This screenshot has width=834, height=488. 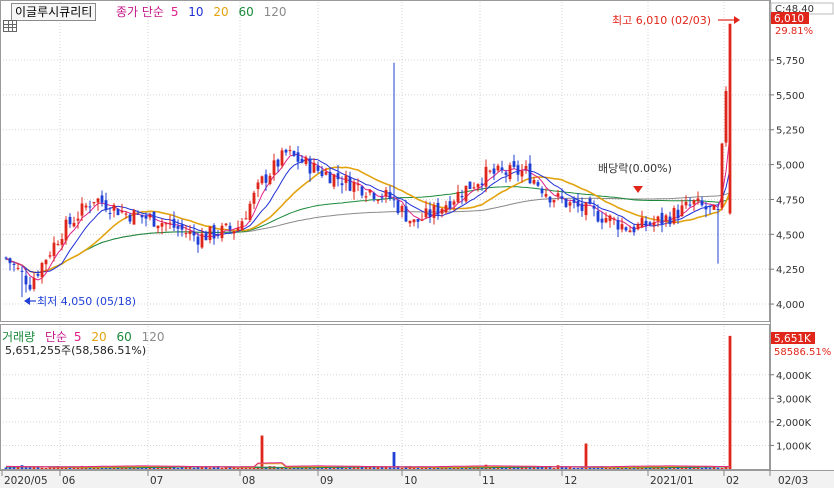 I want to click on time-tick-label: 11, so click(x=488, y=481).